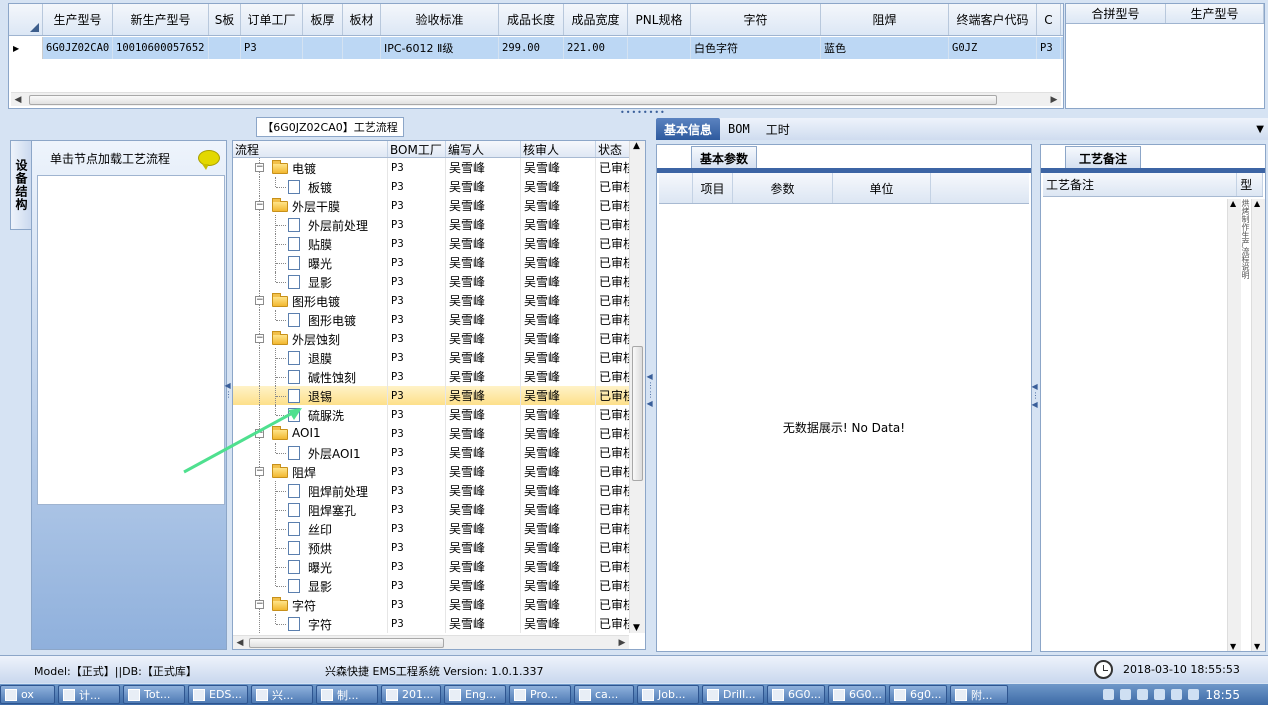  I want to click on tree-row: 外层AOI1 P3 吴雪峰 吴雪峰 已审核, so click(439, 452).